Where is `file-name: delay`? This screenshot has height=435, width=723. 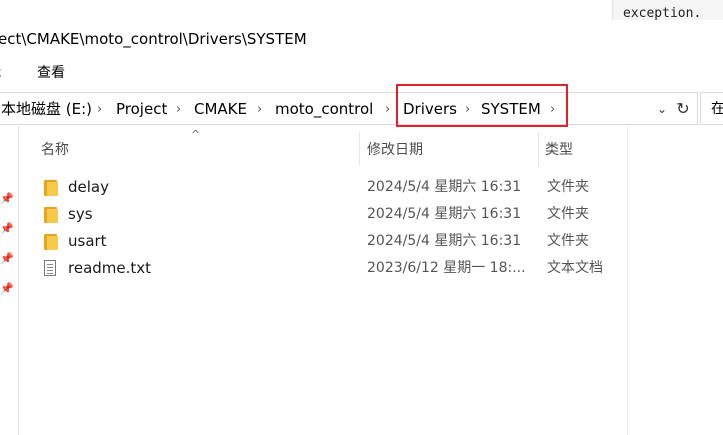
file-name: delay is located at coordinates (88, 187).